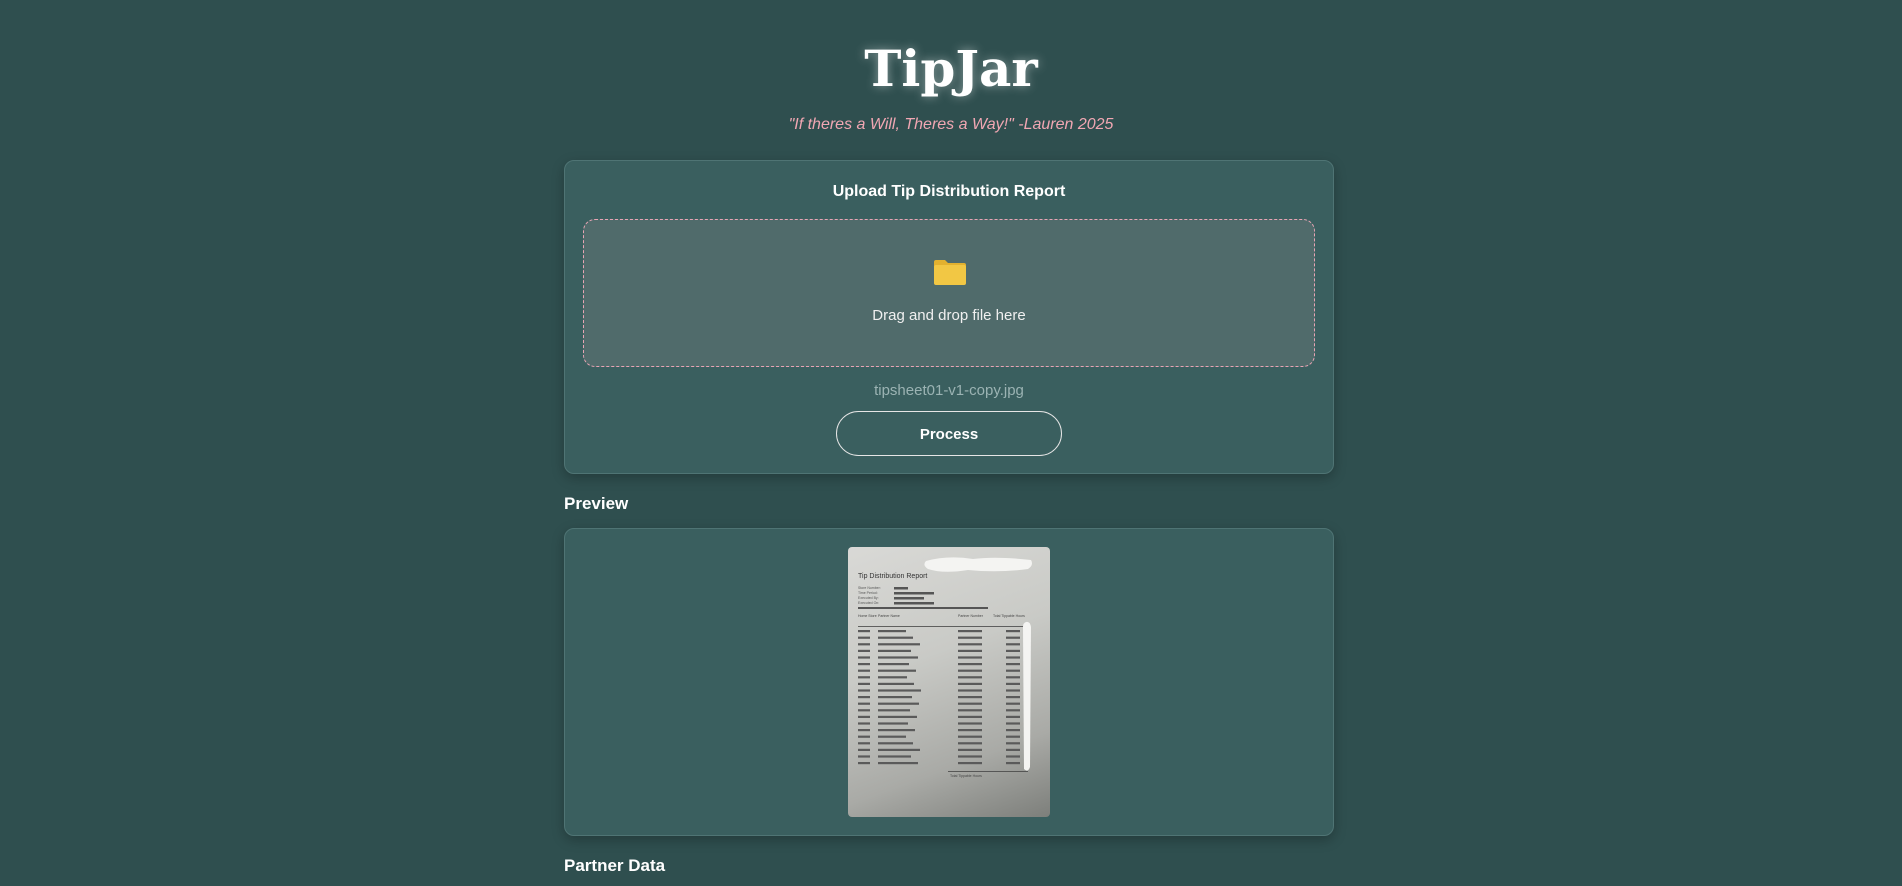 This screenshot has width=1902, height=886. What do you see at coordinates (867, 616) in the screenshot?
I see `column-header: Home Store` at bounding box center [867, 616].